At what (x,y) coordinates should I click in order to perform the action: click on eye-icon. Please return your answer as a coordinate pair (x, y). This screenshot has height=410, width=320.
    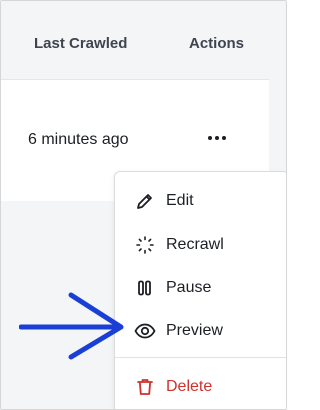
    Looking at the image, I should click on (145, 331).